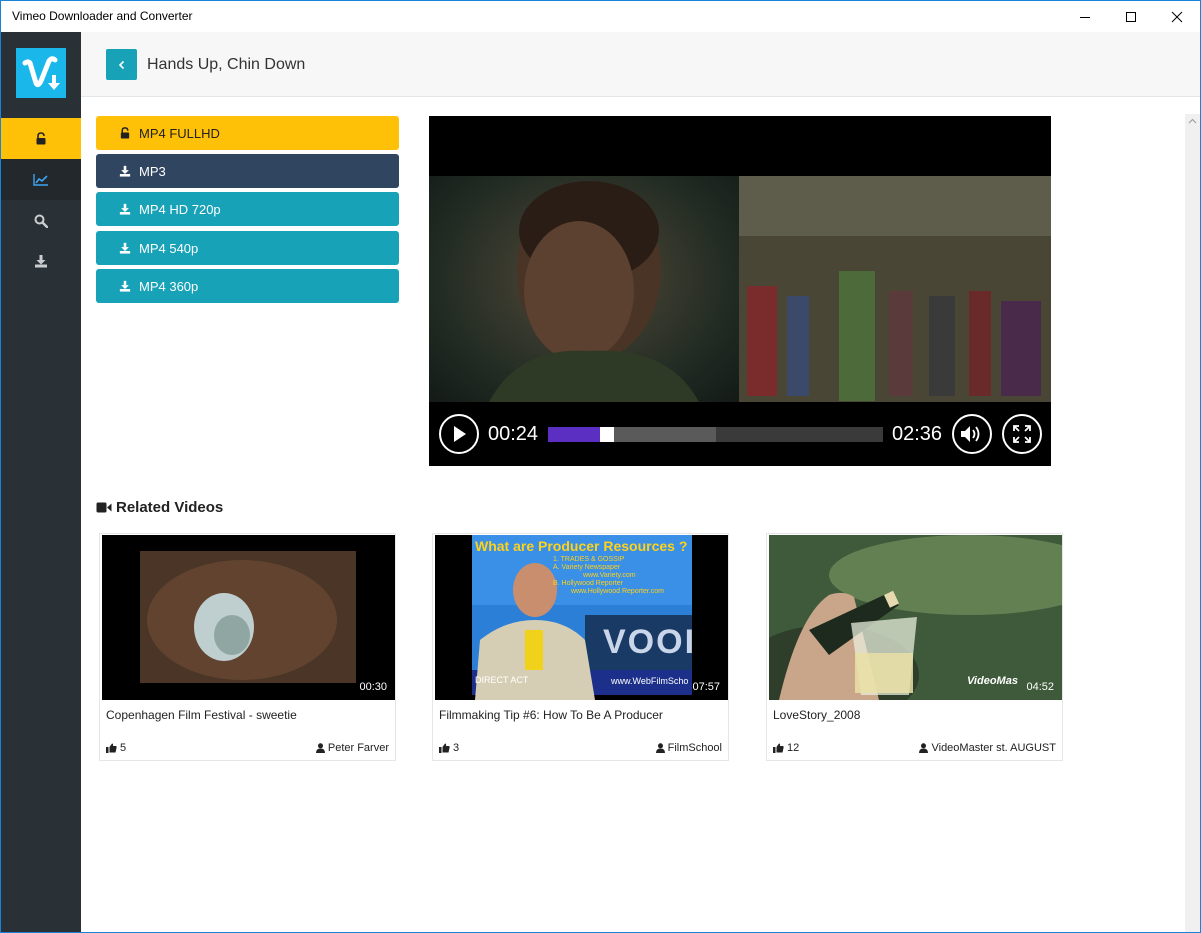  I want to click on video-thumbnail: 00:30, so click(248, 617).